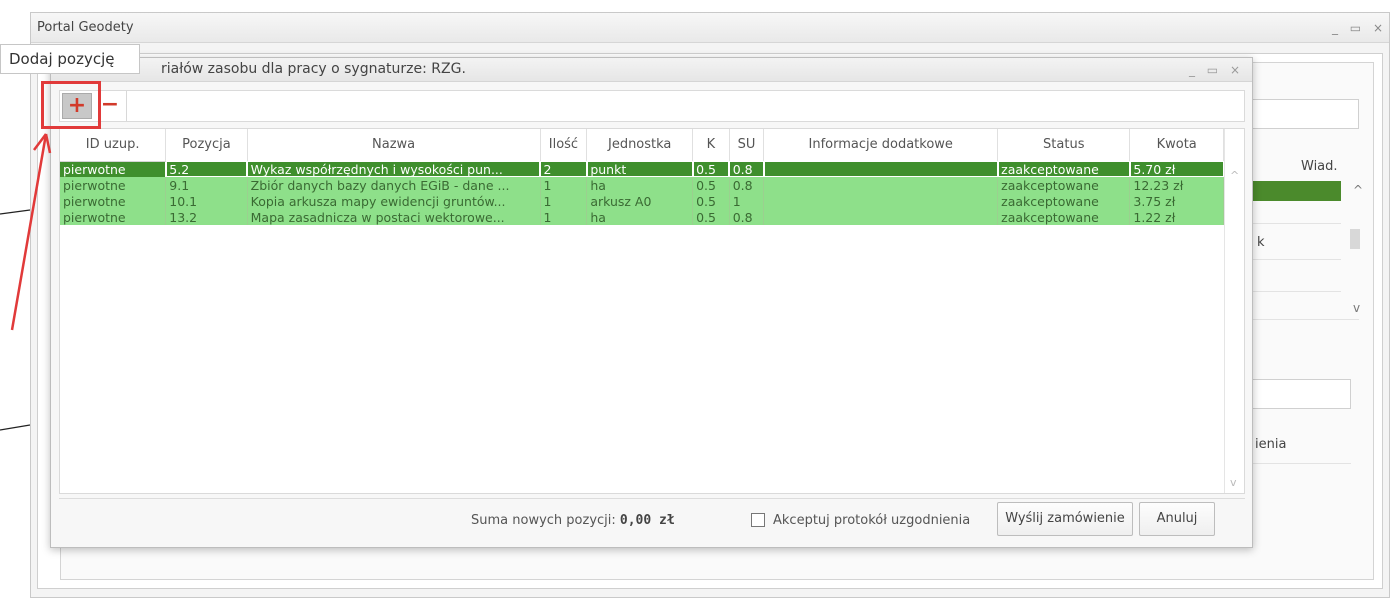 The height and width of the screenshot is (598, 1390). What do you see at coordinates (1319, 166) in the screenshot?
I see `background-column-wiad: Wiad.` at bounding box center [1319, 166].